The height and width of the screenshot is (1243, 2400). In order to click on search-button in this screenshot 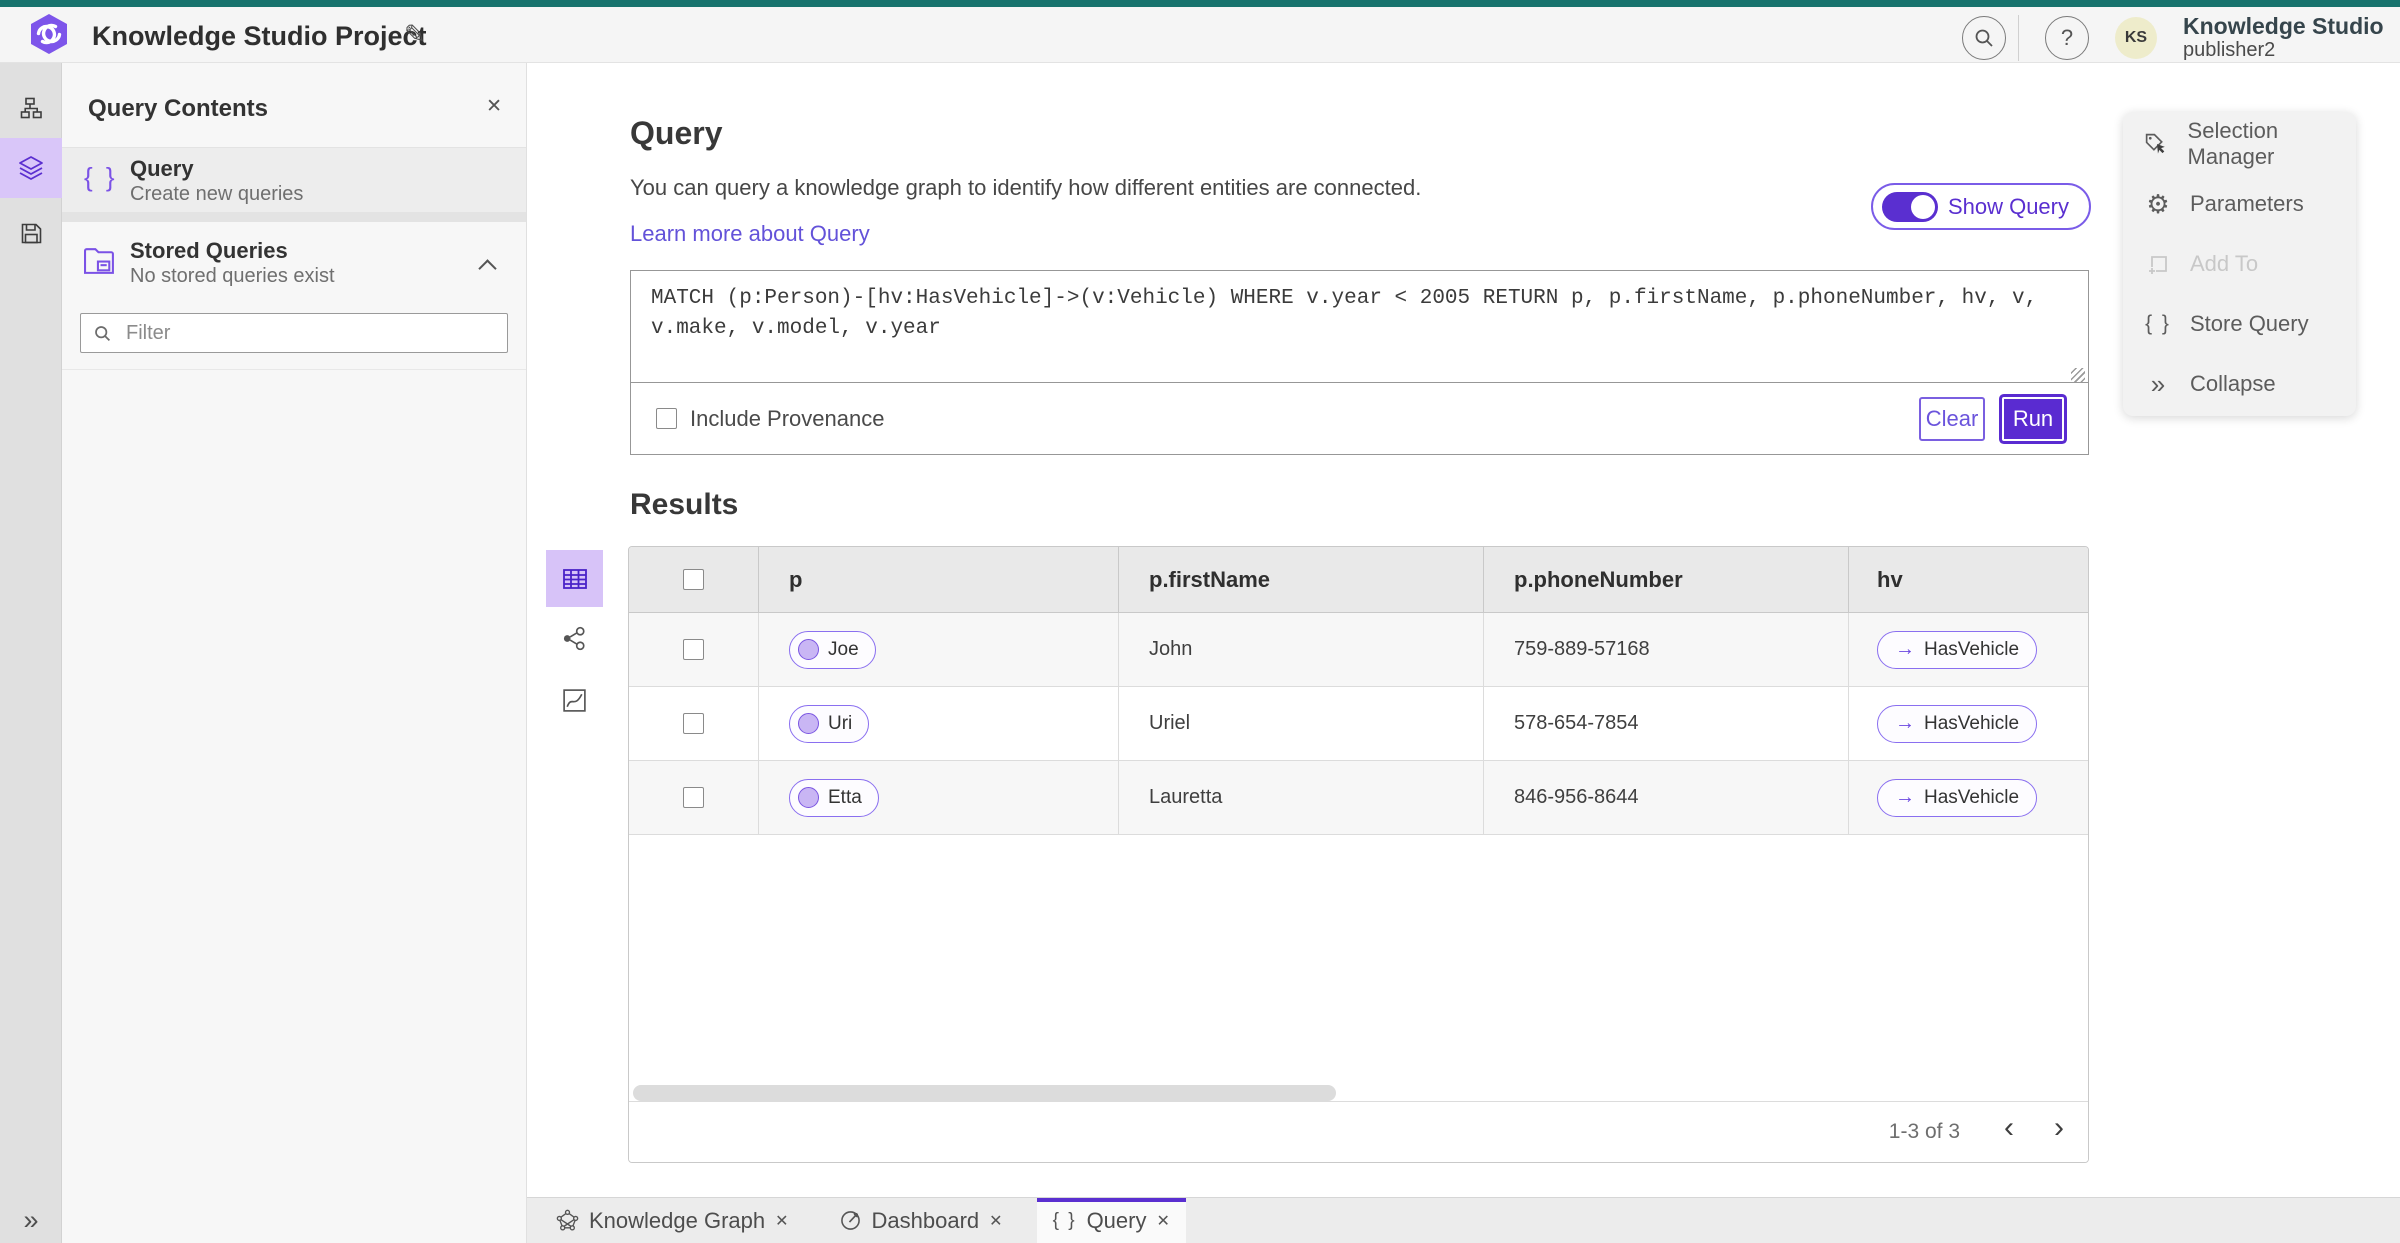, I will do `click(1984, 38)`.